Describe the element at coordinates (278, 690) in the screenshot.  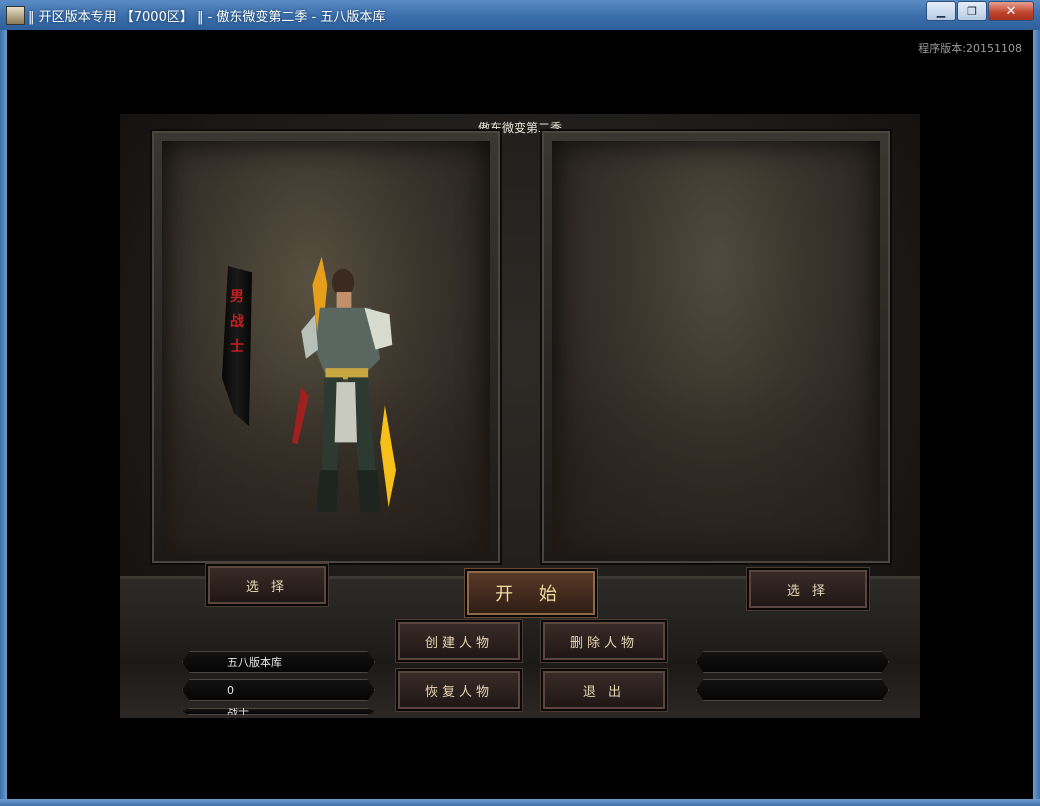
I see `left-char-level-field: 0` at that location.